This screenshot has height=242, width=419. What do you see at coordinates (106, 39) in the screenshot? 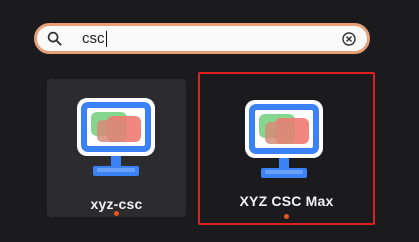
I see `text-caret` at bounding box center [106, 39].